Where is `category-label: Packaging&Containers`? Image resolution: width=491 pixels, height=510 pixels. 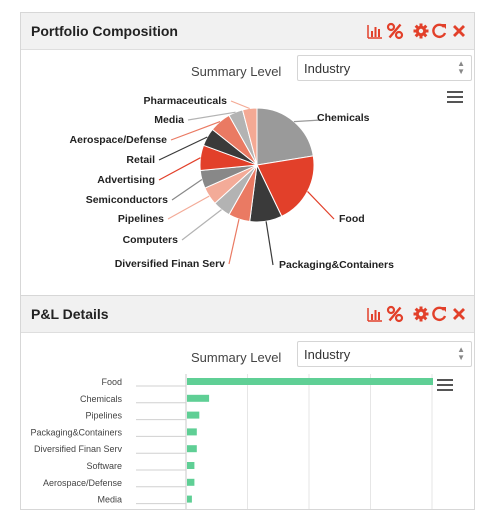
category-label: Packaging&Containers is located at coordinates (76, 432).